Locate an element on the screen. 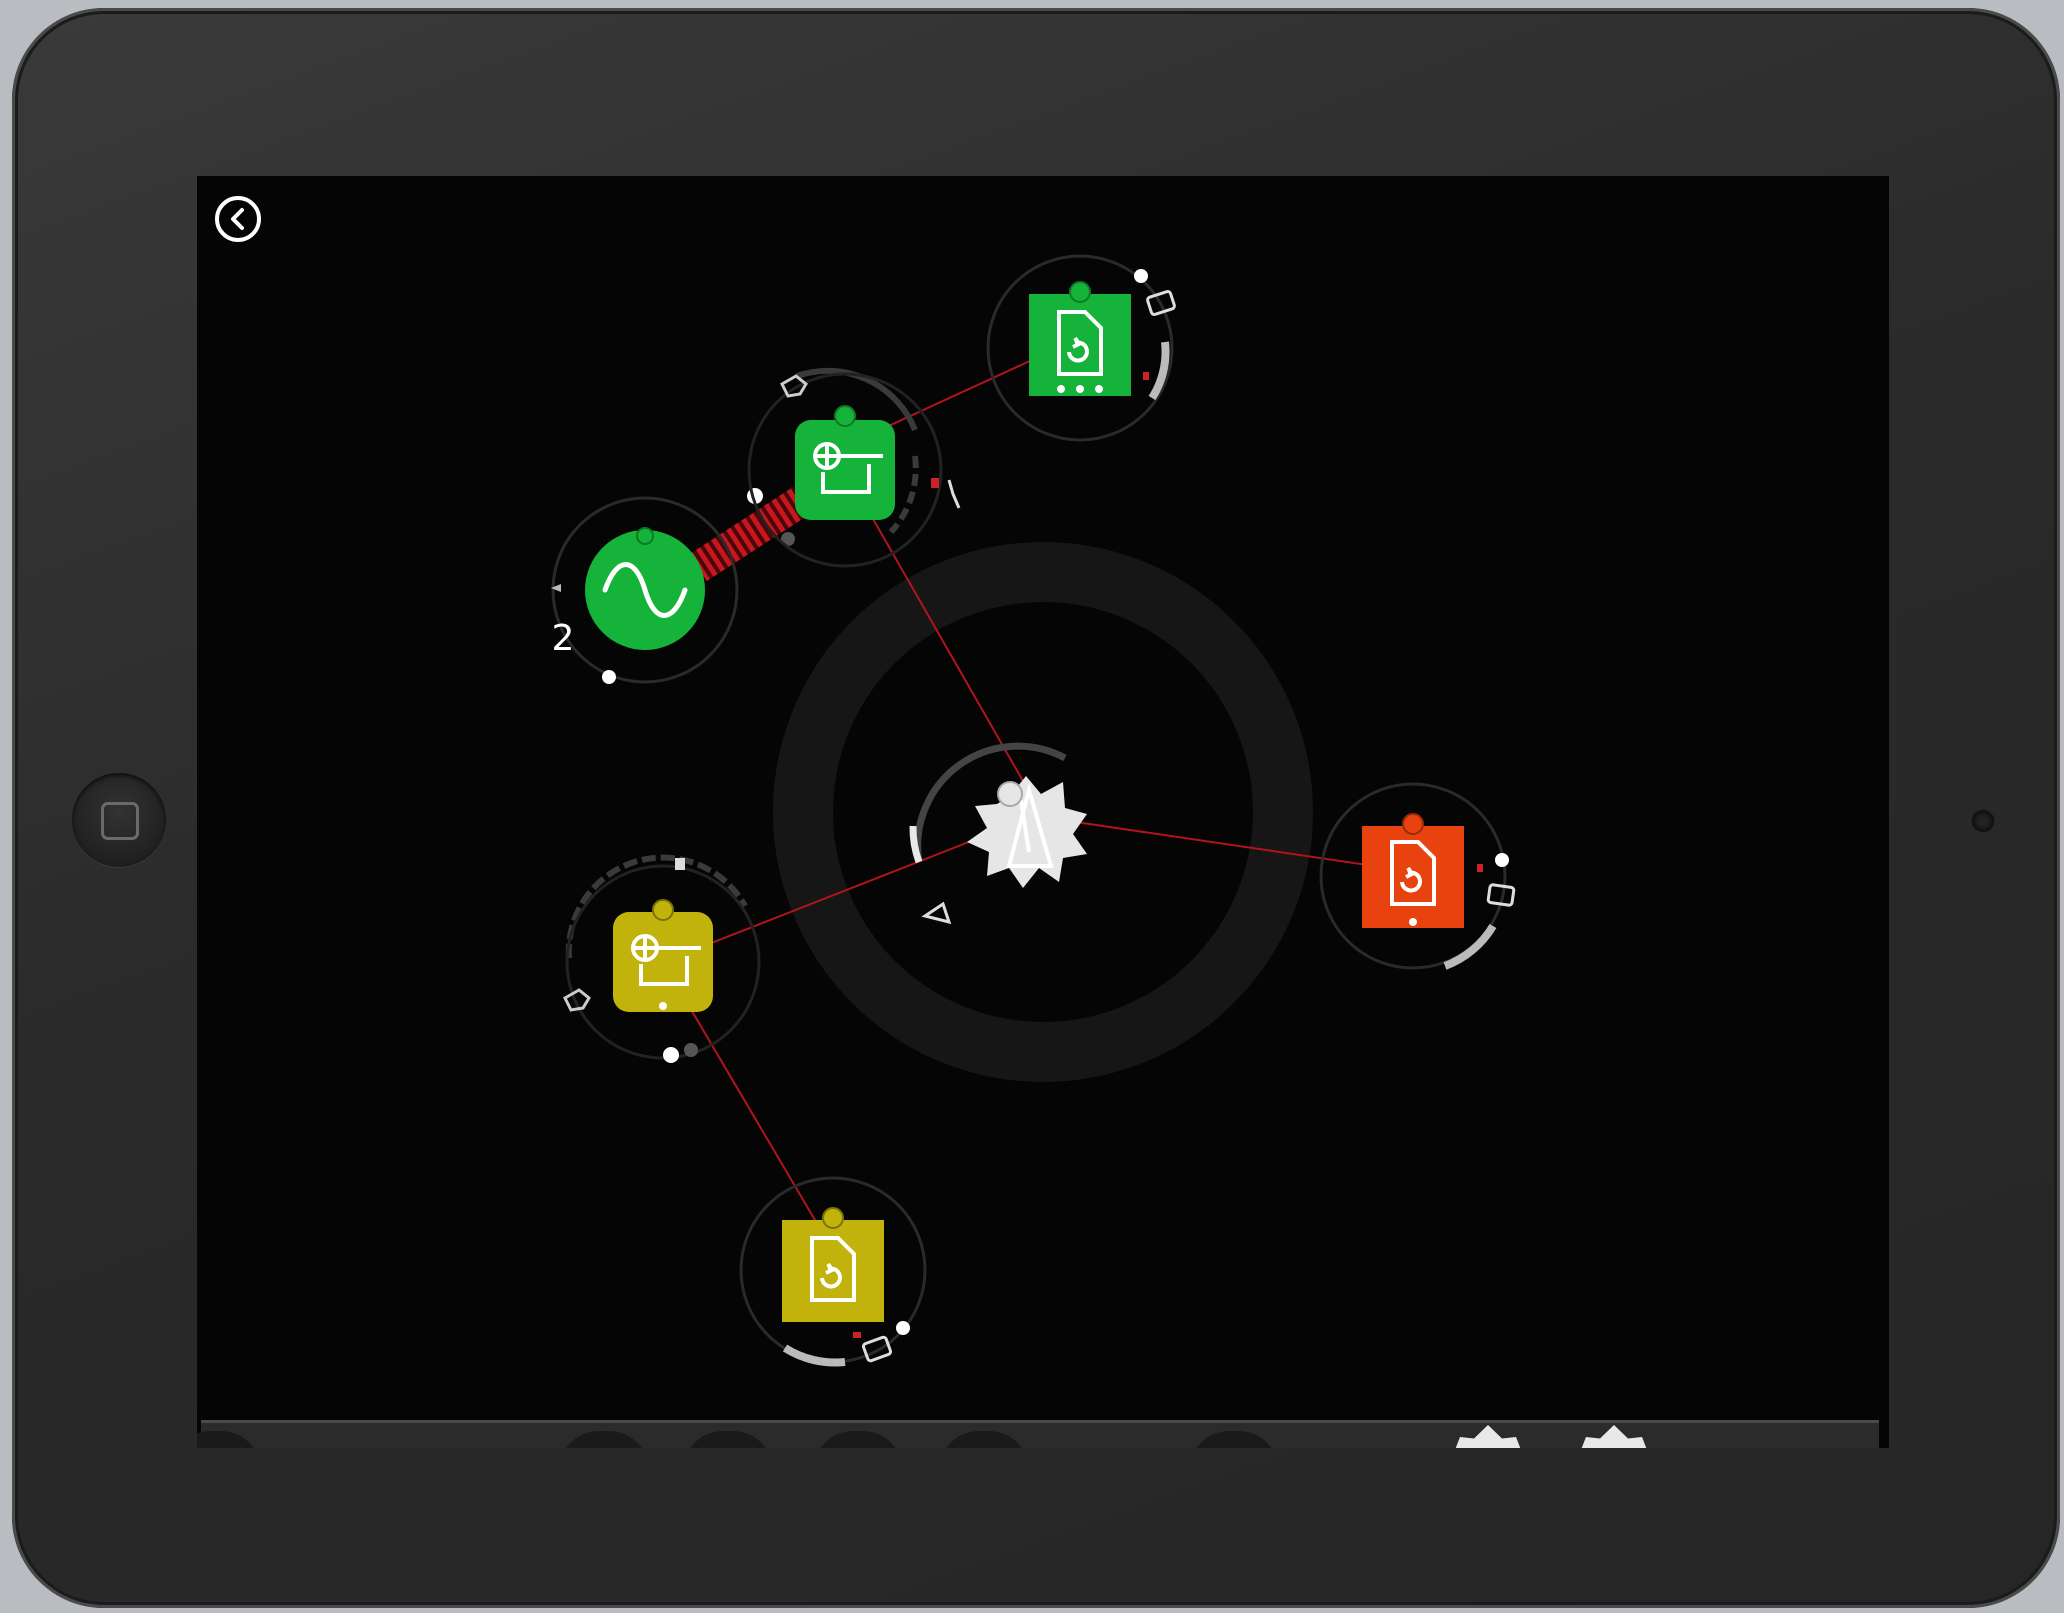 This screenshot has width=2064, height=1613. back-button is located at coordinates (238, 219).